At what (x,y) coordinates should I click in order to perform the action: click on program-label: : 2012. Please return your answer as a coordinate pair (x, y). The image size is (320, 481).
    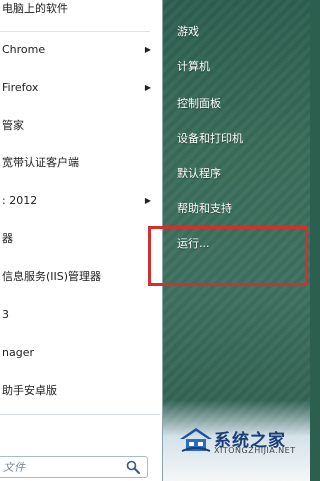
    Looking at the image, I should click on (20, 200).